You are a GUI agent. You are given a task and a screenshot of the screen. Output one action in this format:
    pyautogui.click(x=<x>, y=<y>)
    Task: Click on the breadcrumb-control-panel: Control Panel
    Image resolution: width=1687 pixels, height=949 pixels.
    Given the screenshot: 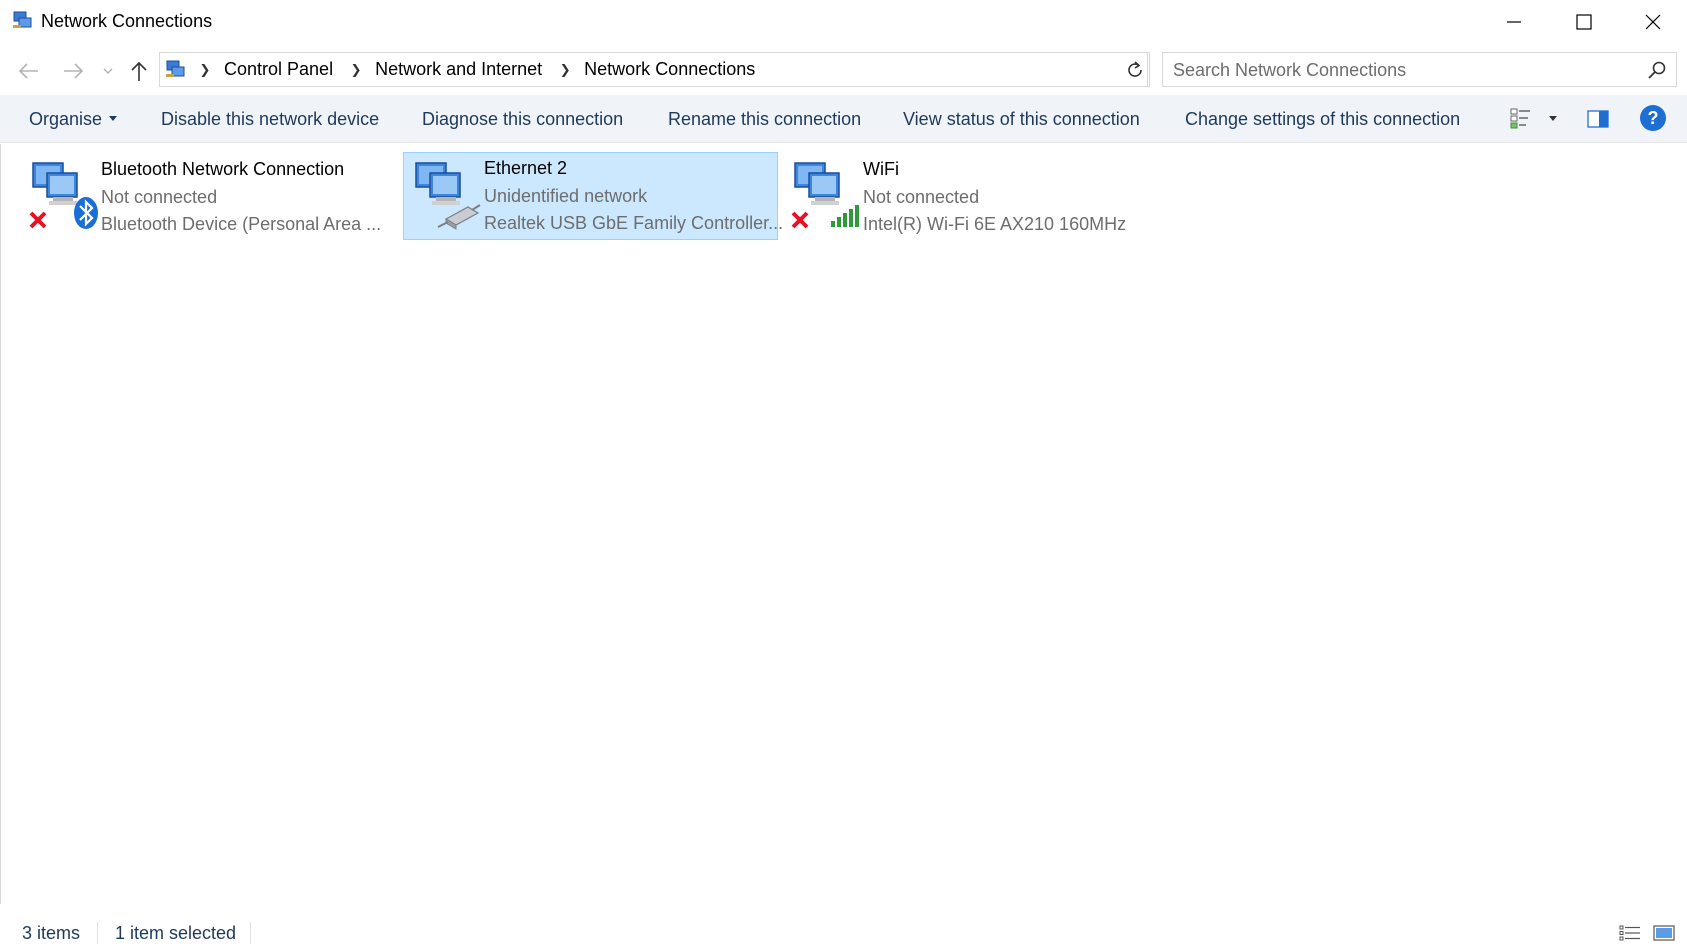 What is the action you would take?
    pyautogui.click(x=278, y=69)
    